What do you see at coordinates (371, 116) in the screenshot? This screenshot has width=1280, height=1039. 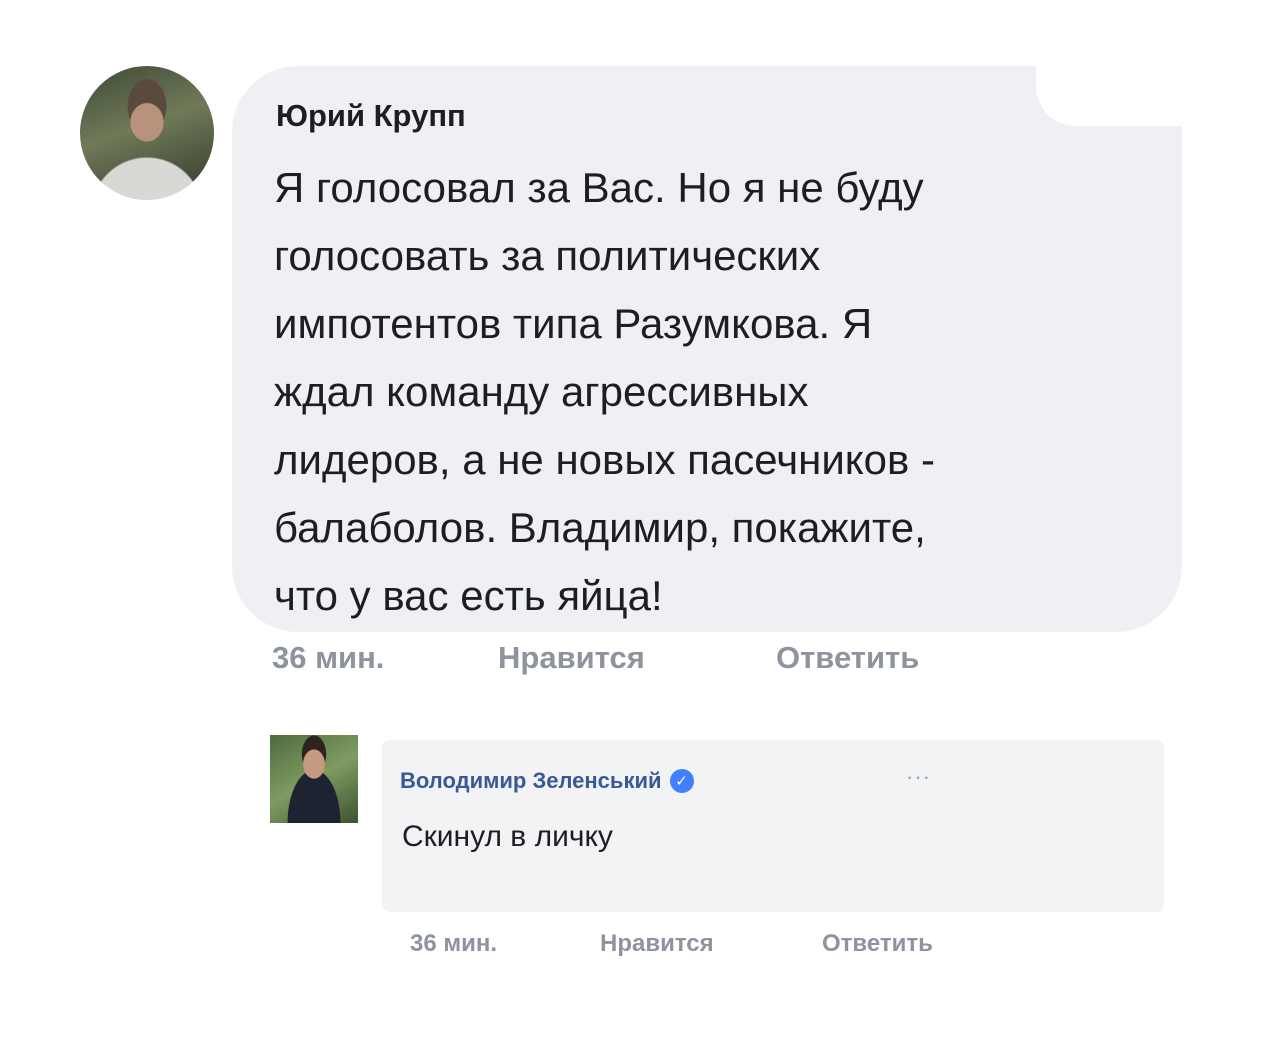 I see `comment-author: Юрий Крупп` at bounding box center [371, 116].